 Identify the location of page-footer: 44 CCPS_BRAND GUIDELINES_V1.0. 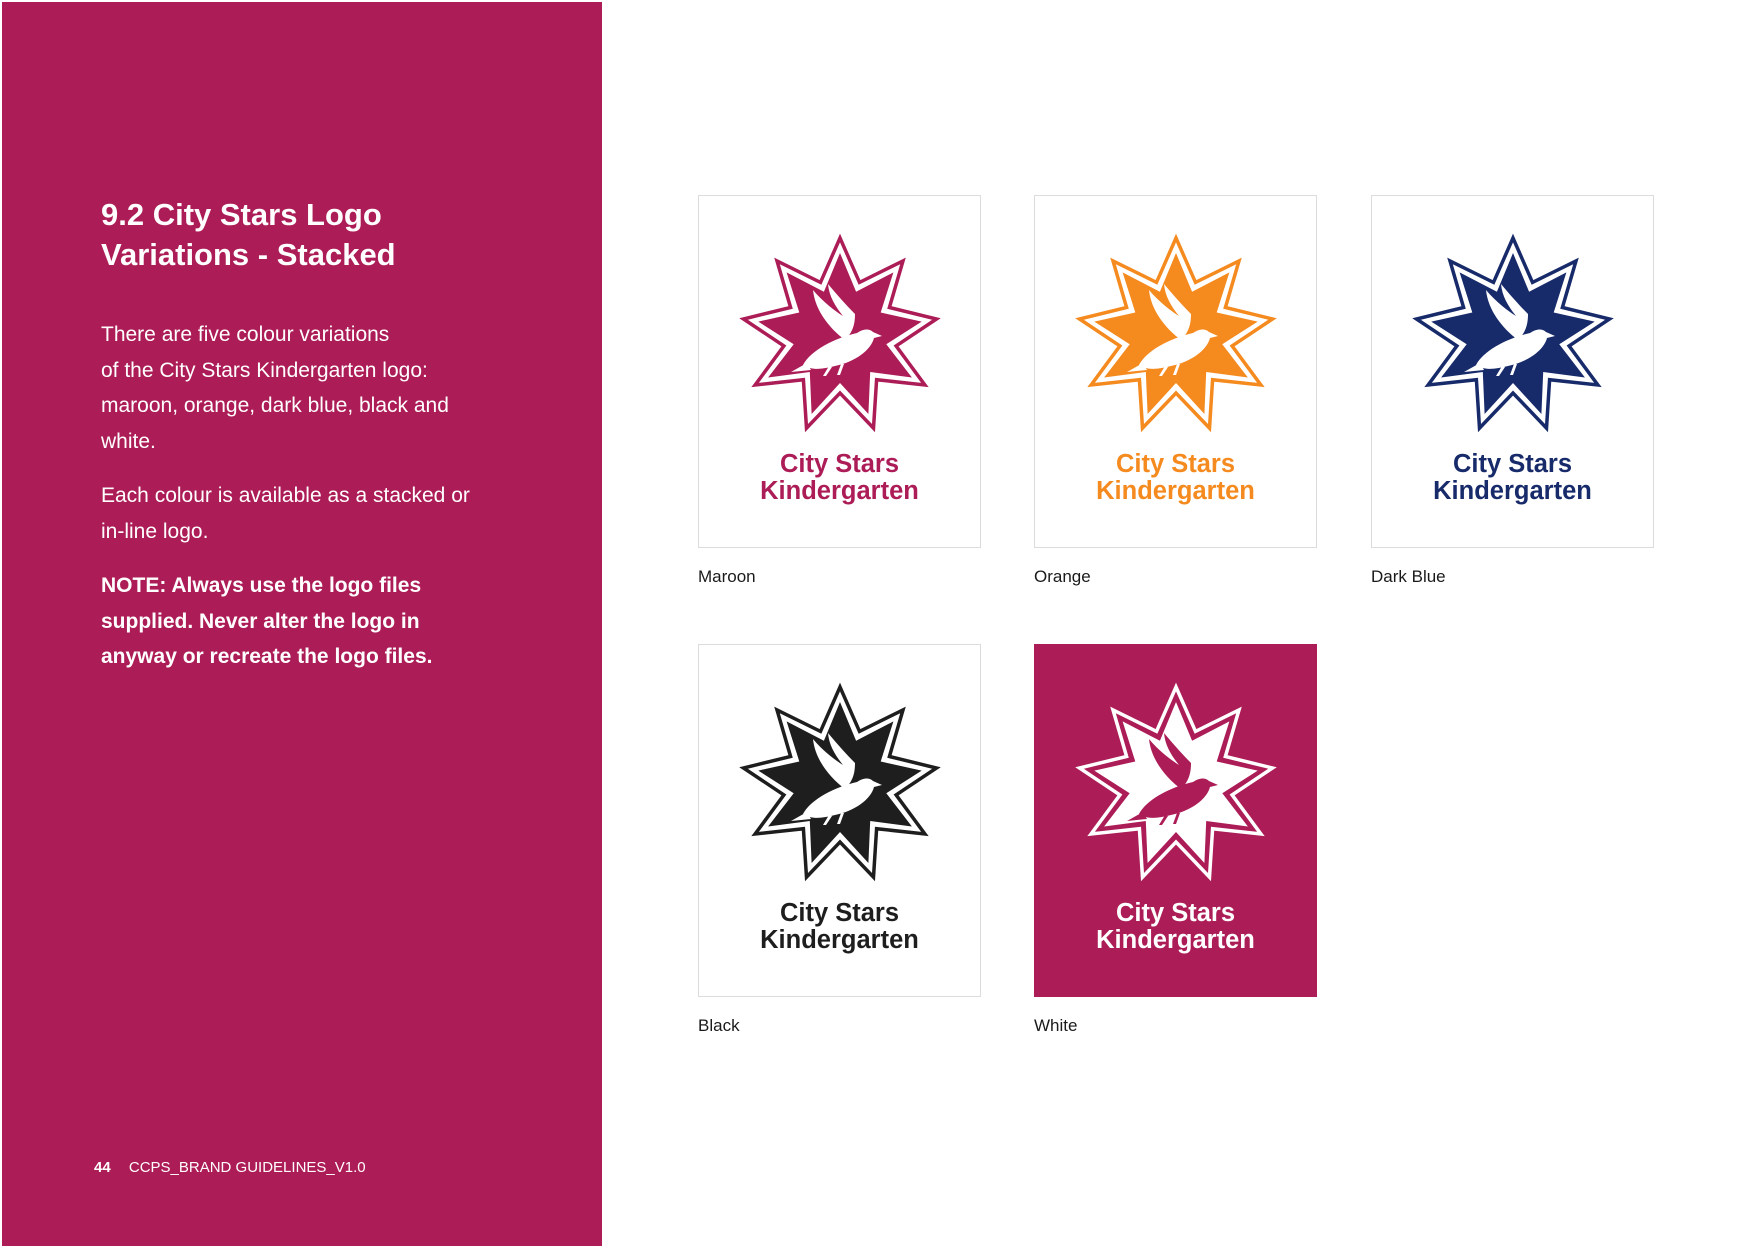
(230, 1167).